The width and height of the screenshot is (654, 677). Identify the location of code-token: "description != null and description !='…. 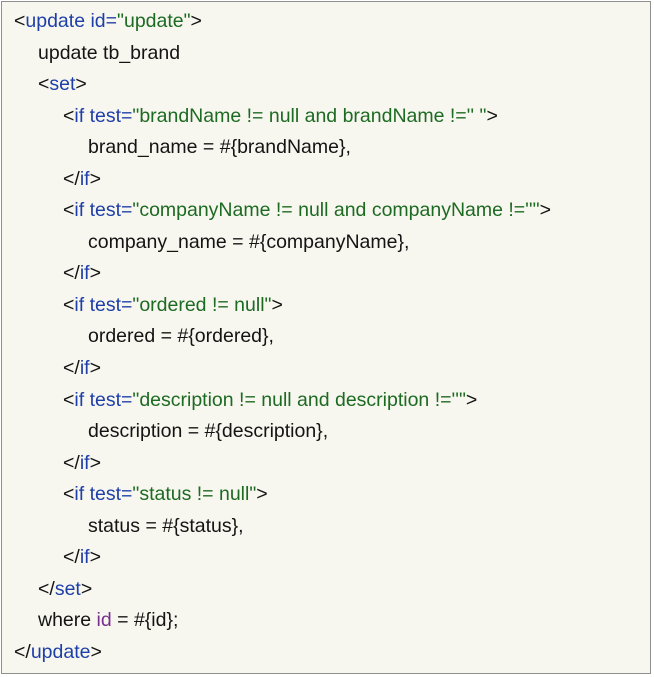
(299, 399).